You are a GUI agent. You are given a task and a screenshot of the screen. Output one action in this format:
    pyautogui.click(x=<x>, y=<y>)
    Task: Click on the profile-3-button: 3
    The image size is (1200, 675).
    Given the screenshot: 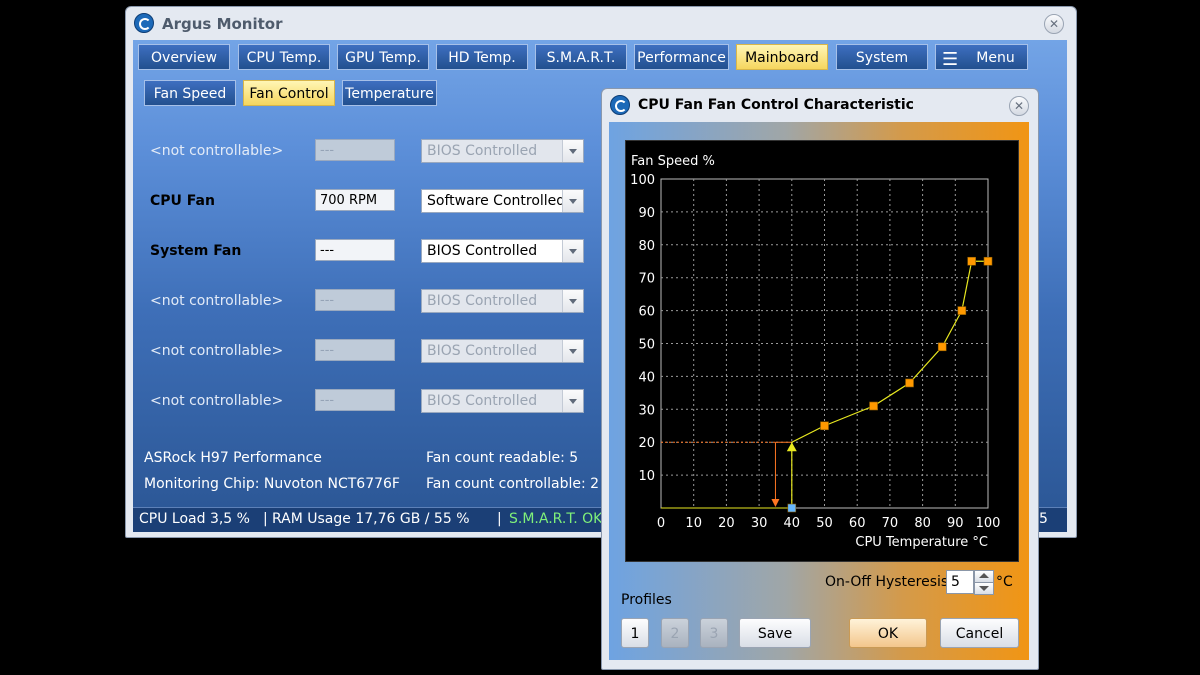 What is the action you would take?
    pyautogui.click(x=714, y=633)
    